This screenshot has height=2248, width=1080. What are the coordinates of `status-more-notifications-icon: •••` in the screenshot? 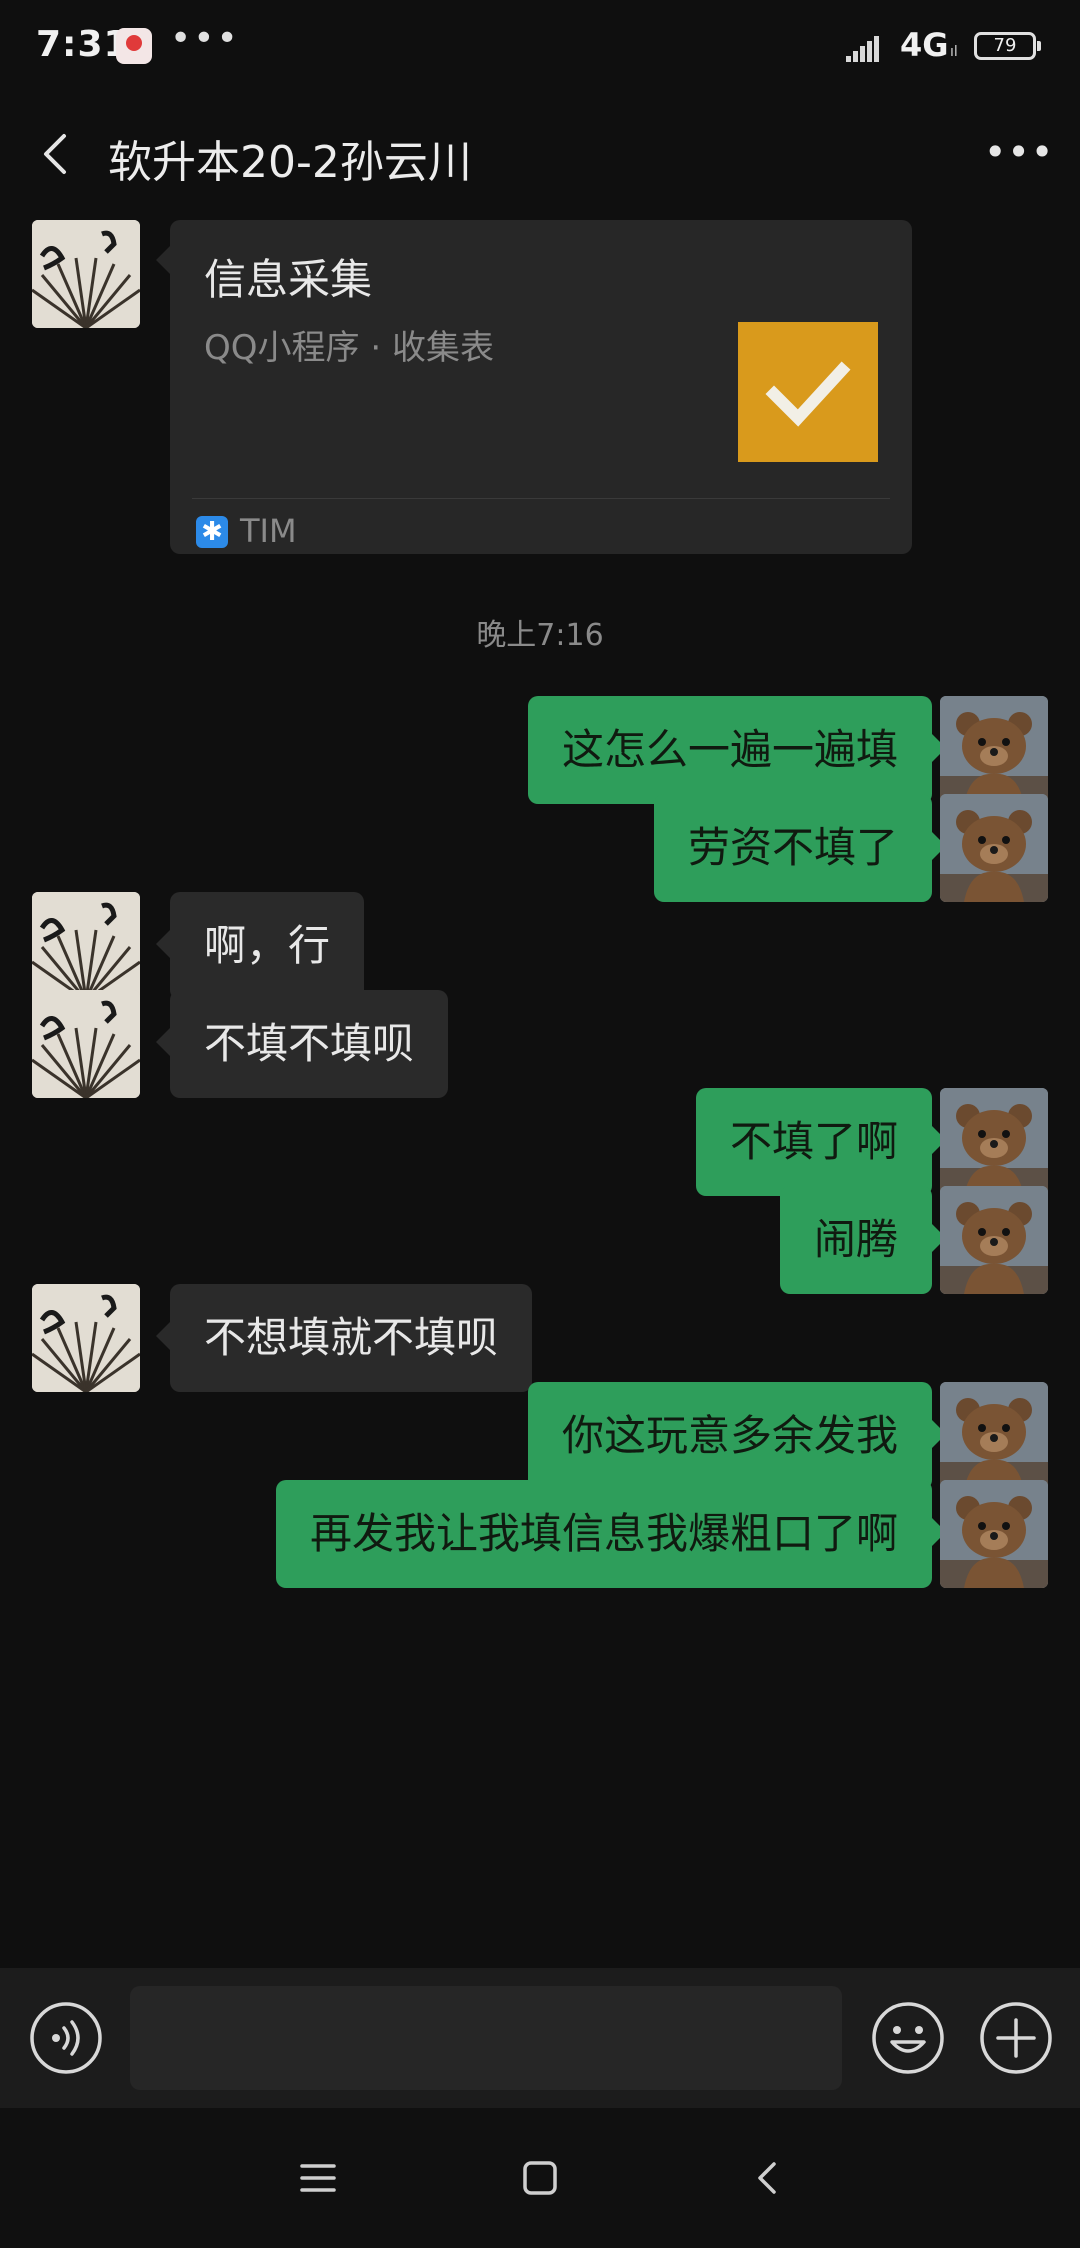 It's located at (205, 38).